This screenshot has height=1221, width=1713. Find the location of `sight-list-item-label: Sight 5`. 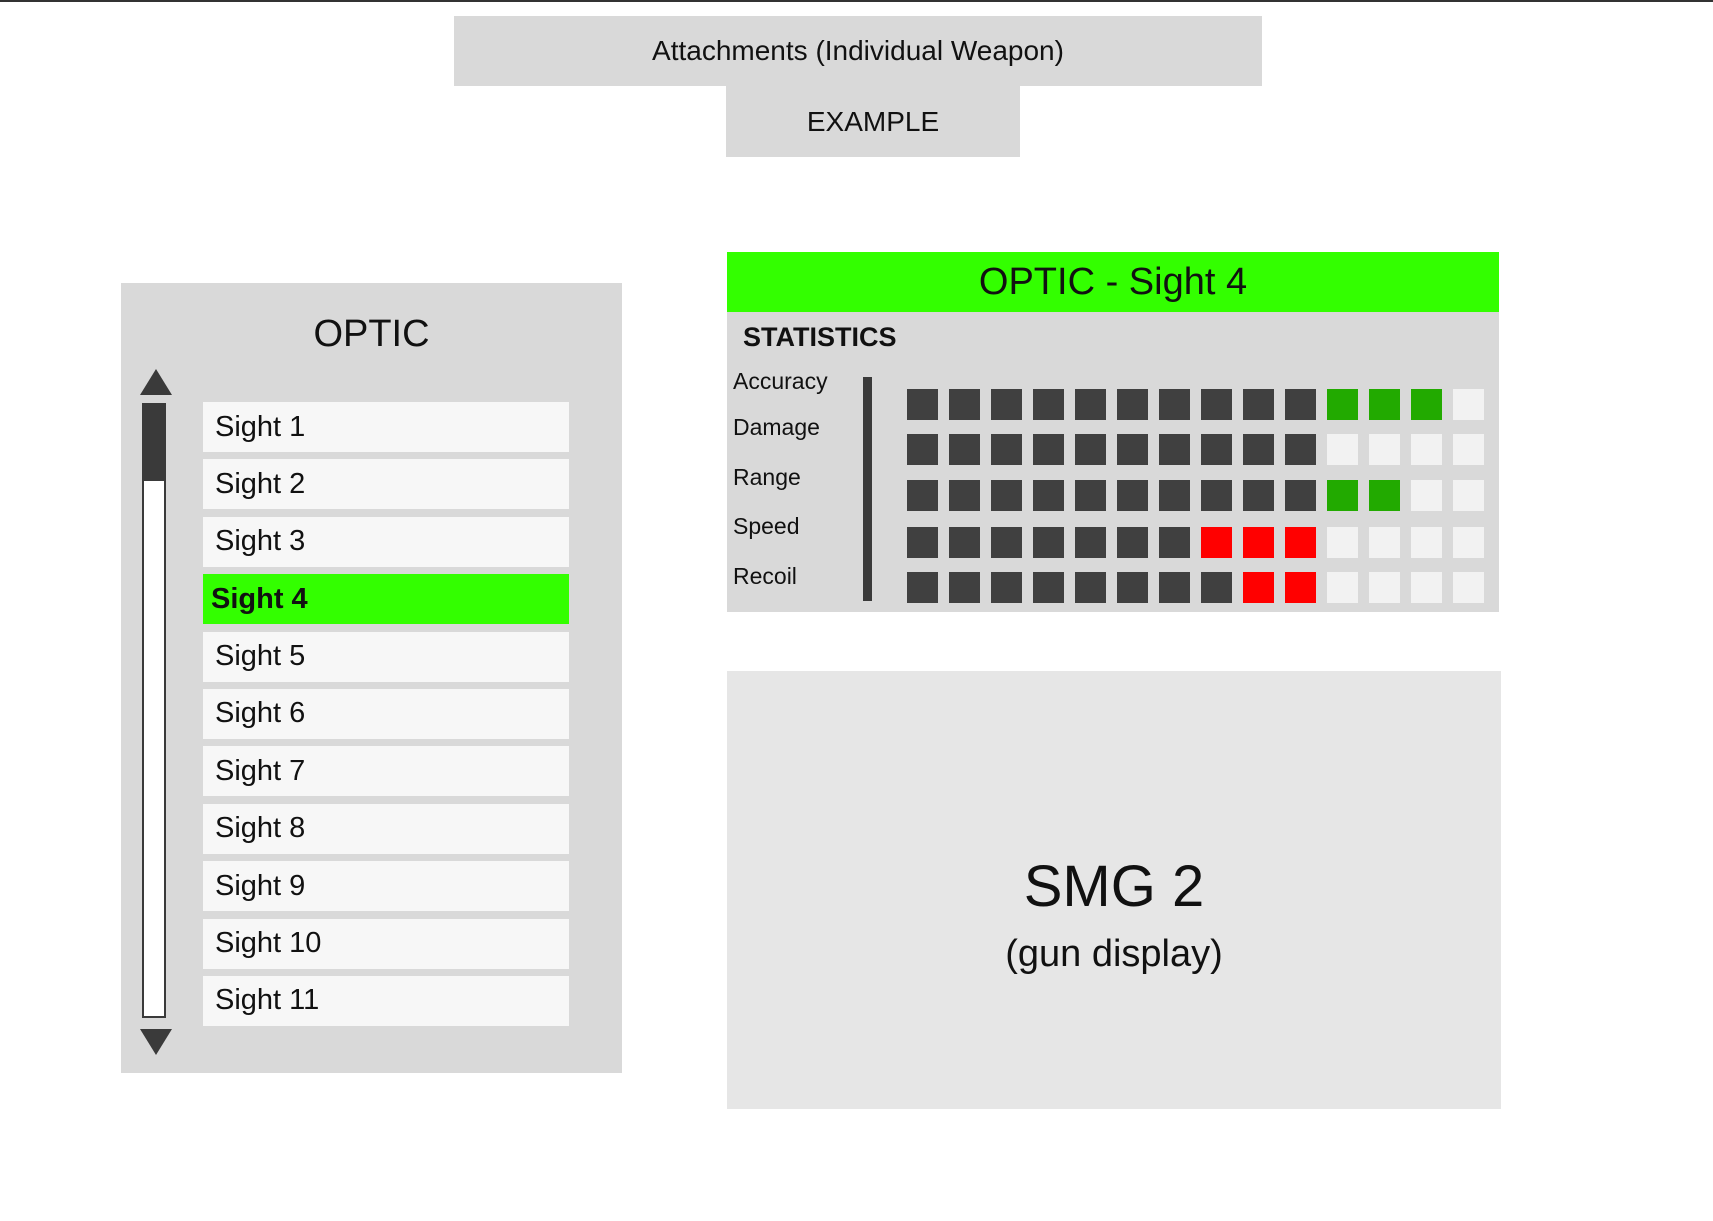

sight-list-item-label: Sight 5 is located at coordinates (260, 656).